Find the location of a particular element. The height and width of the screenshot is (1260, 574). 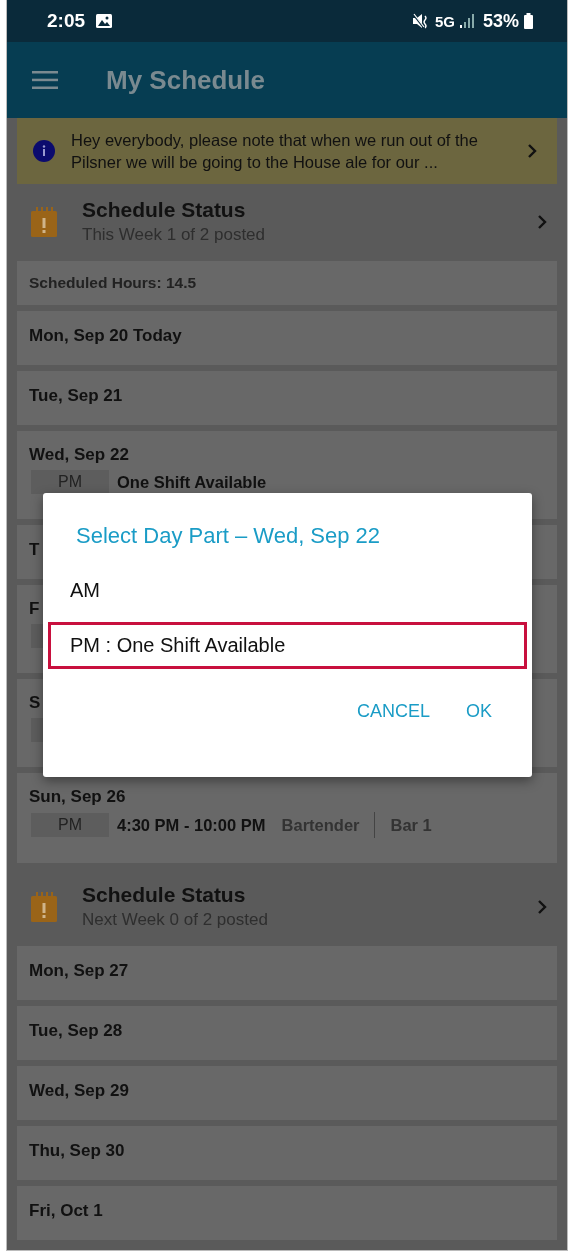

day-label: Mon, Sep 20 Today is located at coordinates (105, 336).